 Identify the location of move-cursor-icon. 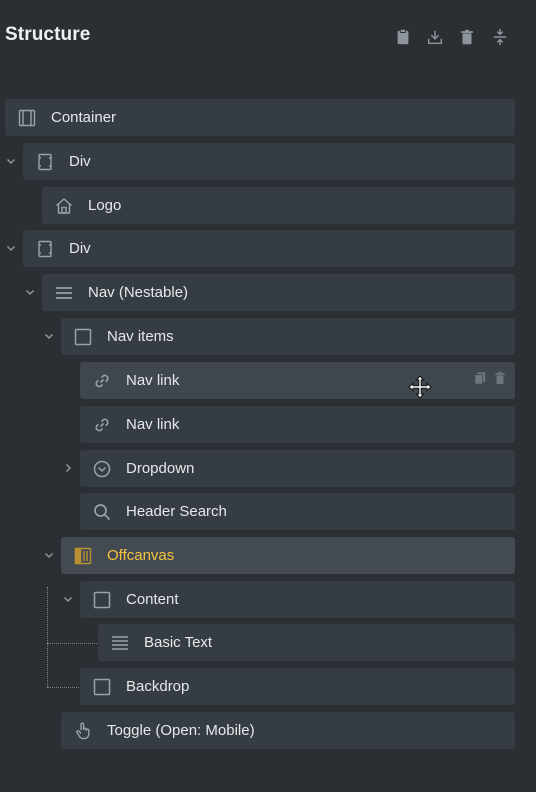
(420, 387).